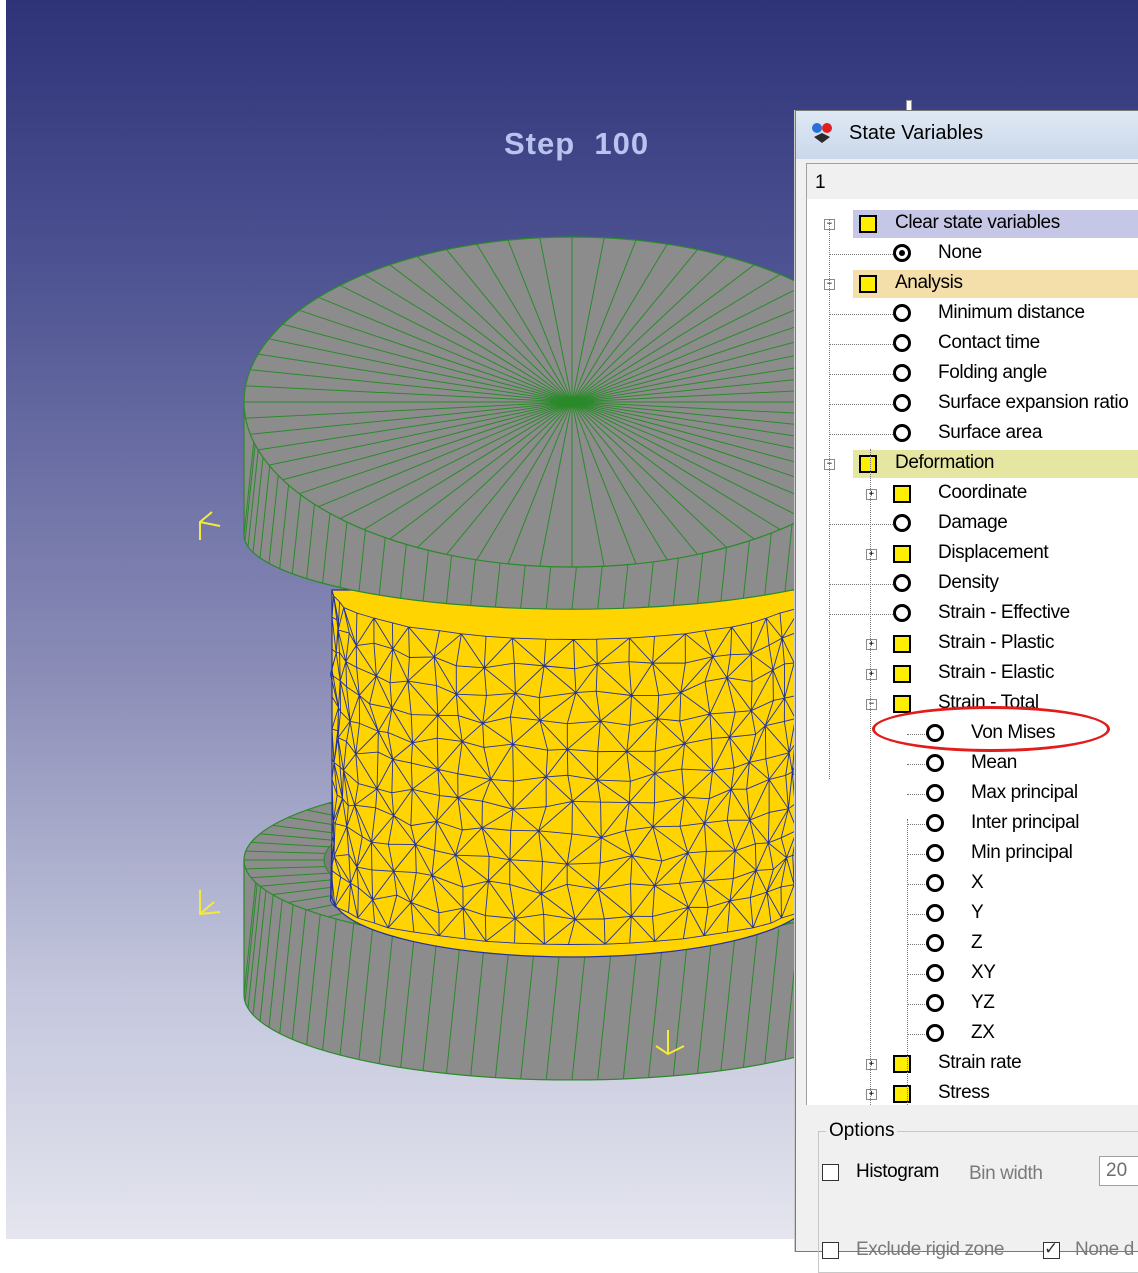  I want to click on tab-strip, so click(972, 181).